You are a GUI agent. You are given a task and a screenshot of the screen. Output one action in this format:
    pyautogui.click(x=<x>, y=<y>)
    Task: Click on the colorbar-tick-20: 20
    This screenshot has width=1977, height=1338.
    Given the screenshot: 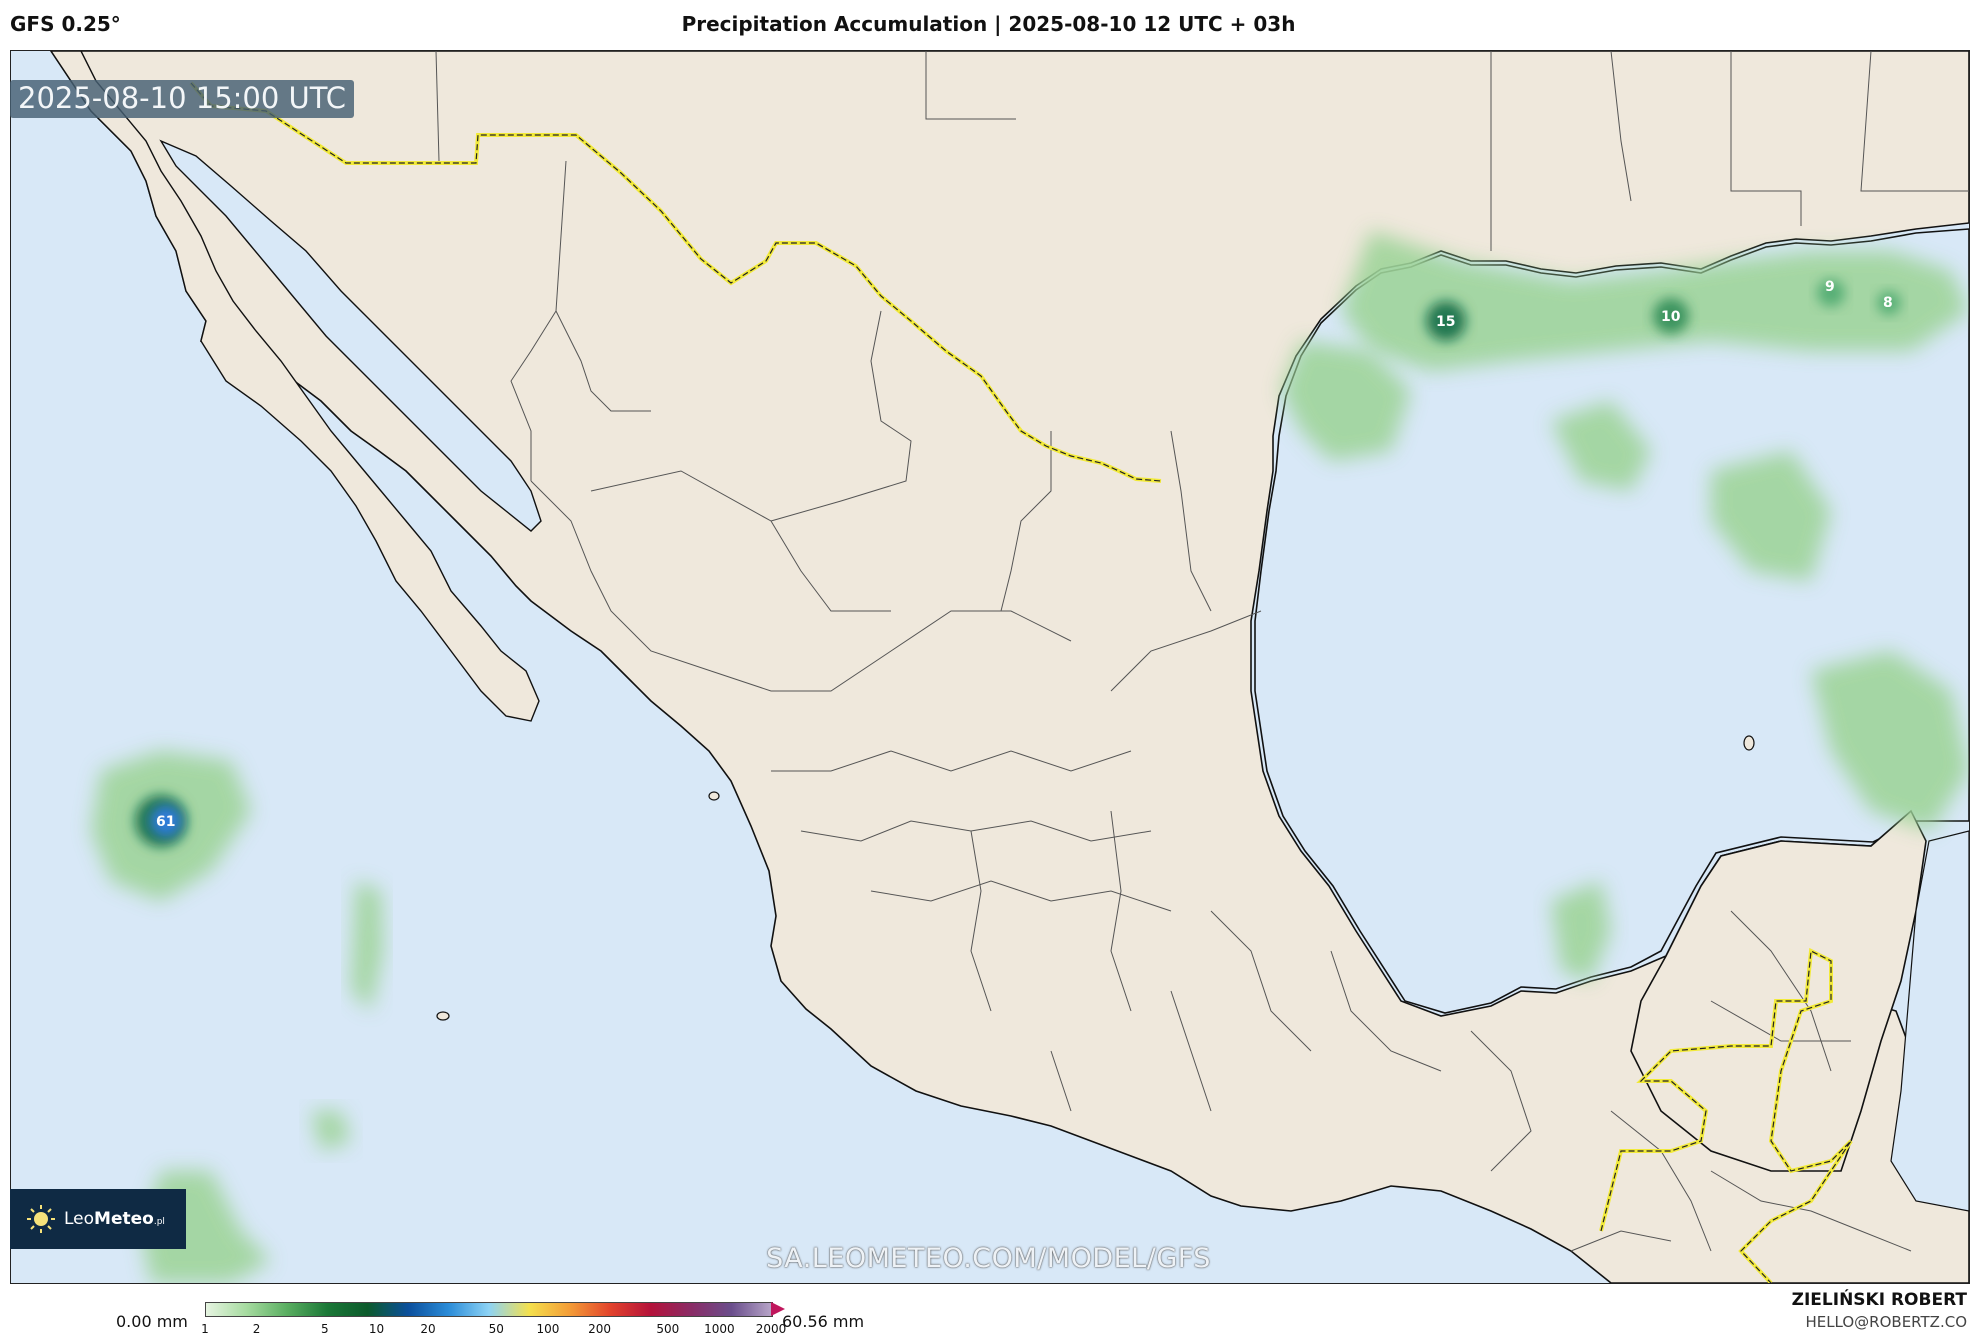 What is the action you would take?
    pyautogui.click(x=428, y=1329)
    